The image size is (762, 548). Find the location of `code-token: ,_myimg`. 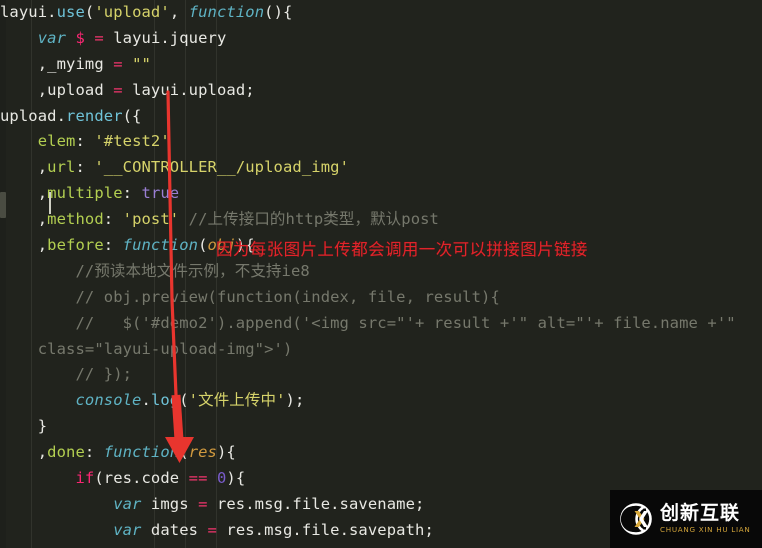

code-token: ,_myimg is located at coordinates (75, 63).